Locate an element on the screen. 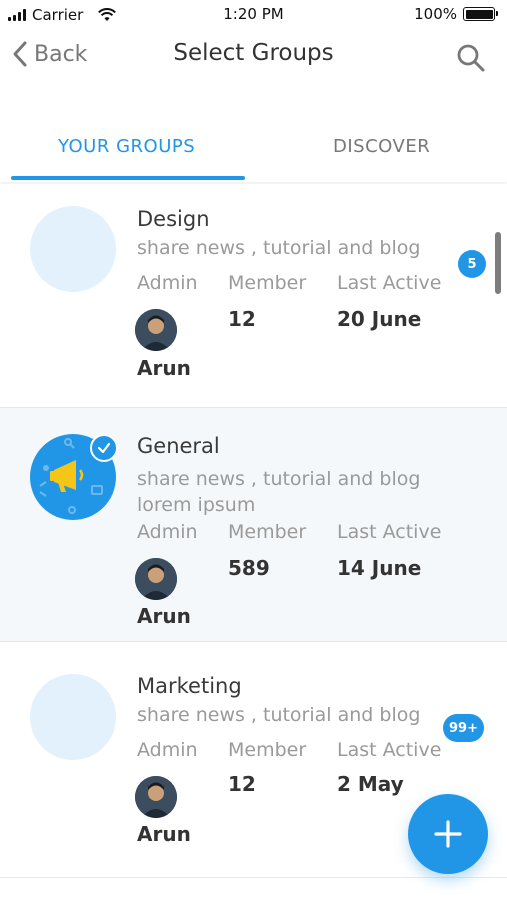 The height and width of the screenshot is (900, 507). group-name: General is located at coordinates (178, 446).